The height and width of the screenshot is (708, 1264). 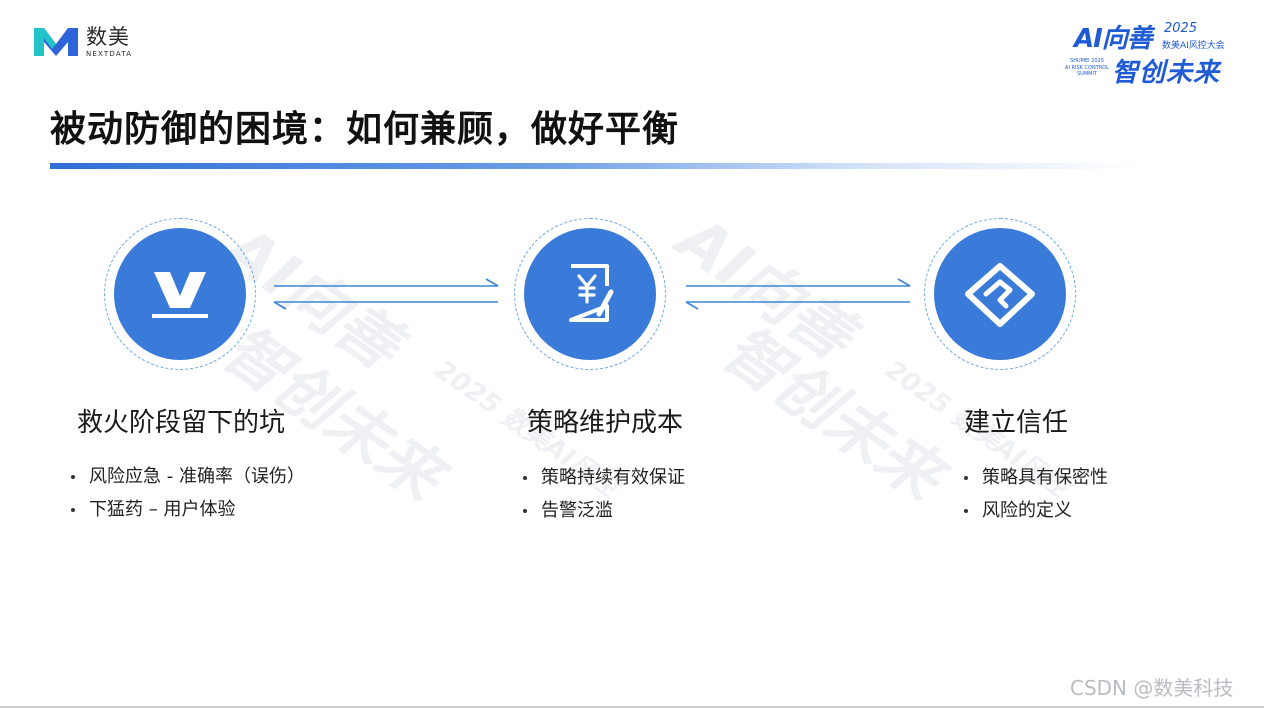 I want to click on list-item: 下猛药 – 用户体验, so click(x=188, y=509).